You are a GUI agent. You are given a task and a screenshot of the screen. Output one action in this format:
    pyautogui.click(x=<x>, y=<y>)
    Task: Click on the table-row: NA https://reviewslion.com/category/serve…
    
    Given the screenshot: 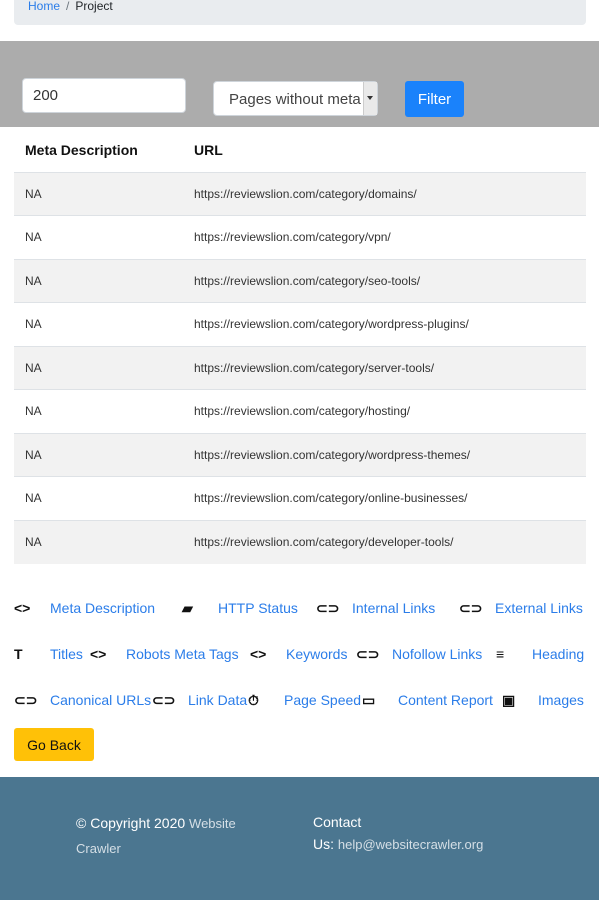 What is the action you would take?
    pyautogui.click(x=300, y=367)
    